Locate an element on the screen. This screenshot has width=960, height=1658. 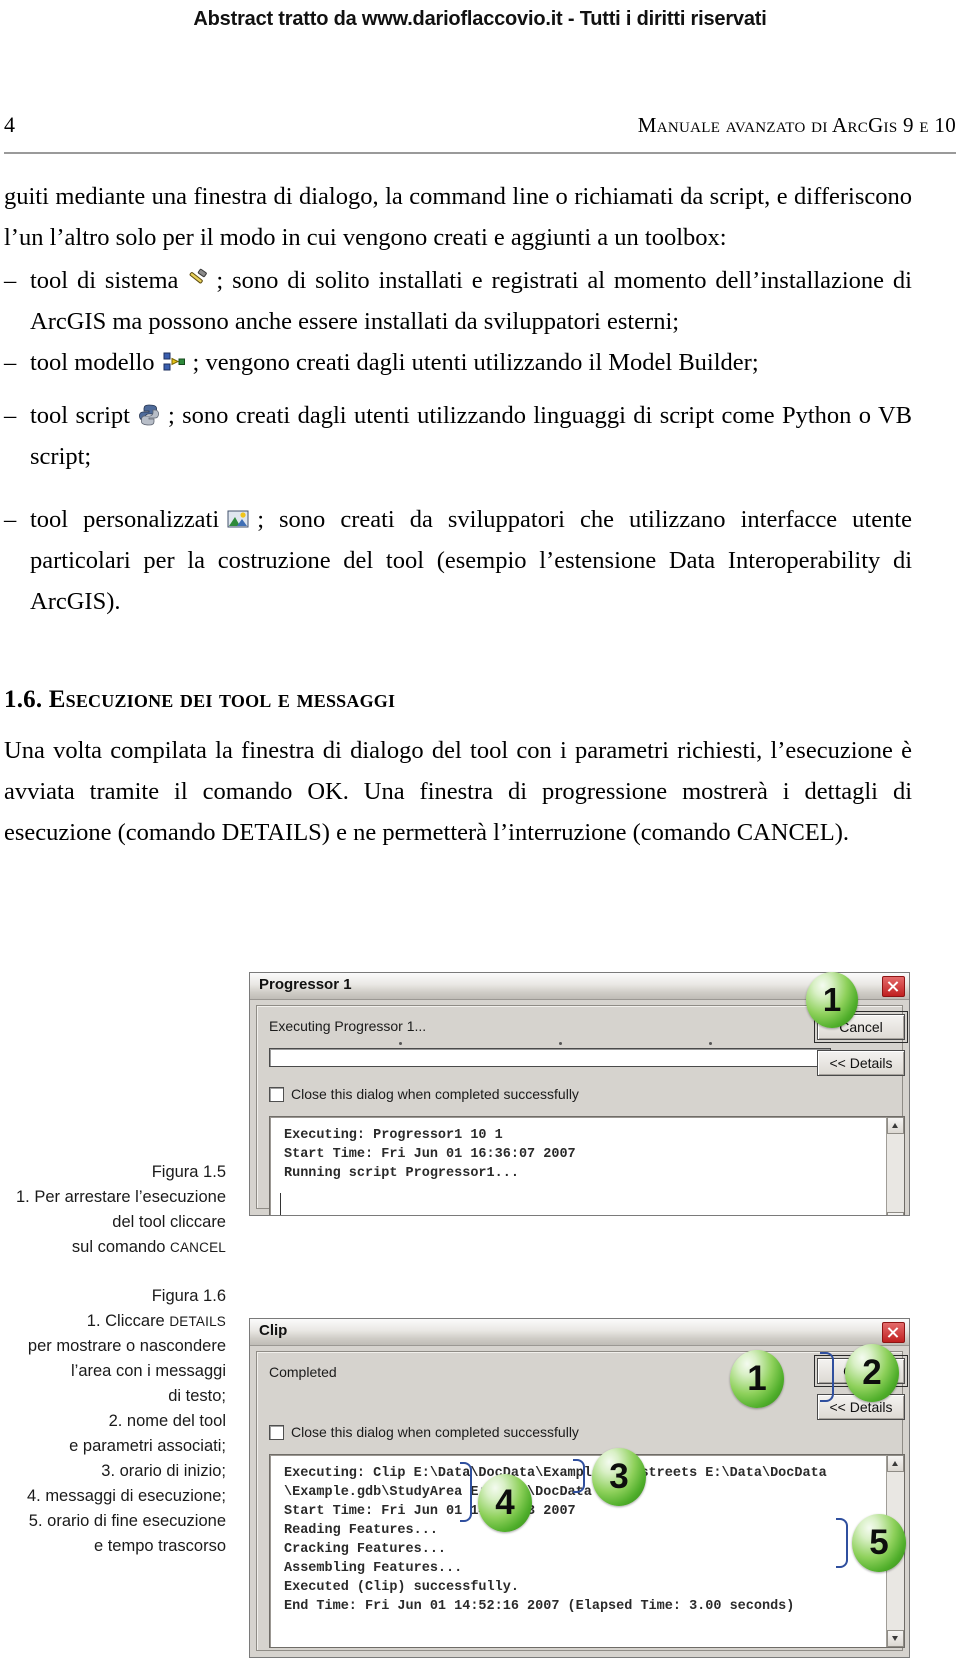
bullet-text-pre: tool script is located at coordinates (80, 415).